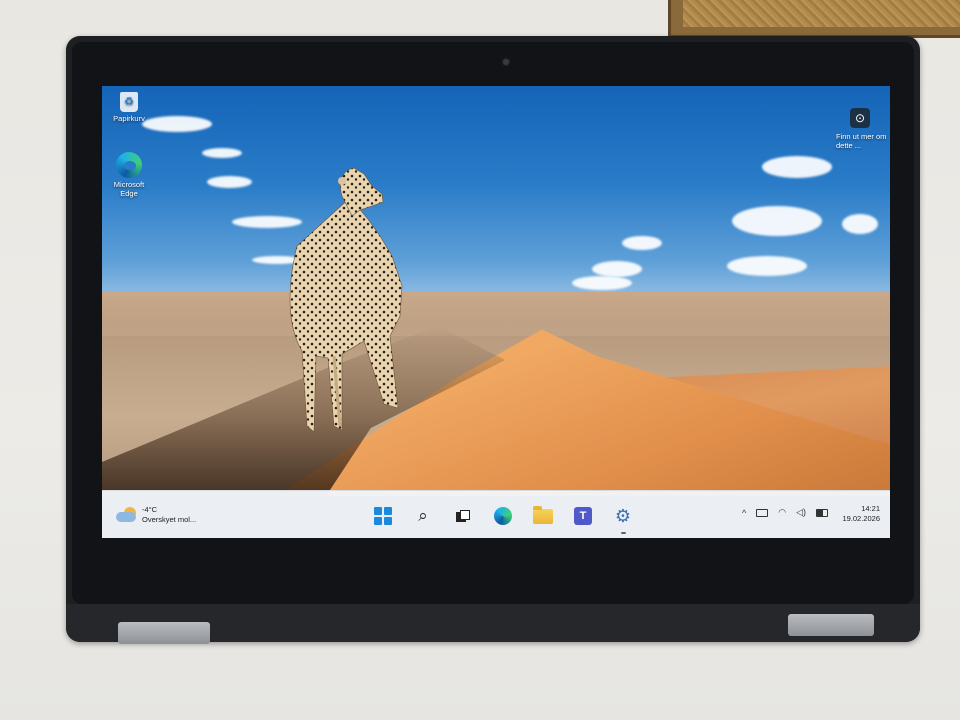 Image resolution: width=960 pixels, height=720 pixels. Describe the element at coordinates (762, 512) in the screenshot. I see `keyboard-icon` at that location.